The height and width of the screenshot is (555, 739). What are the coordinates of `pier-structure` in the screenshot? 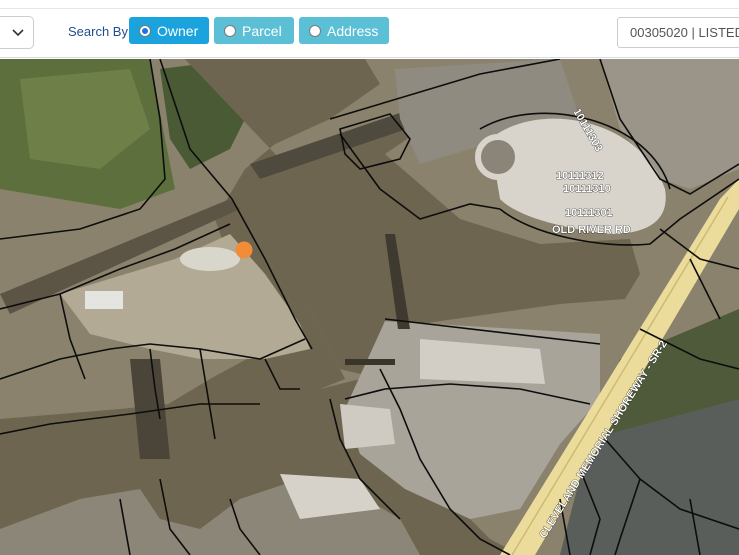 It's located at (370, 362).